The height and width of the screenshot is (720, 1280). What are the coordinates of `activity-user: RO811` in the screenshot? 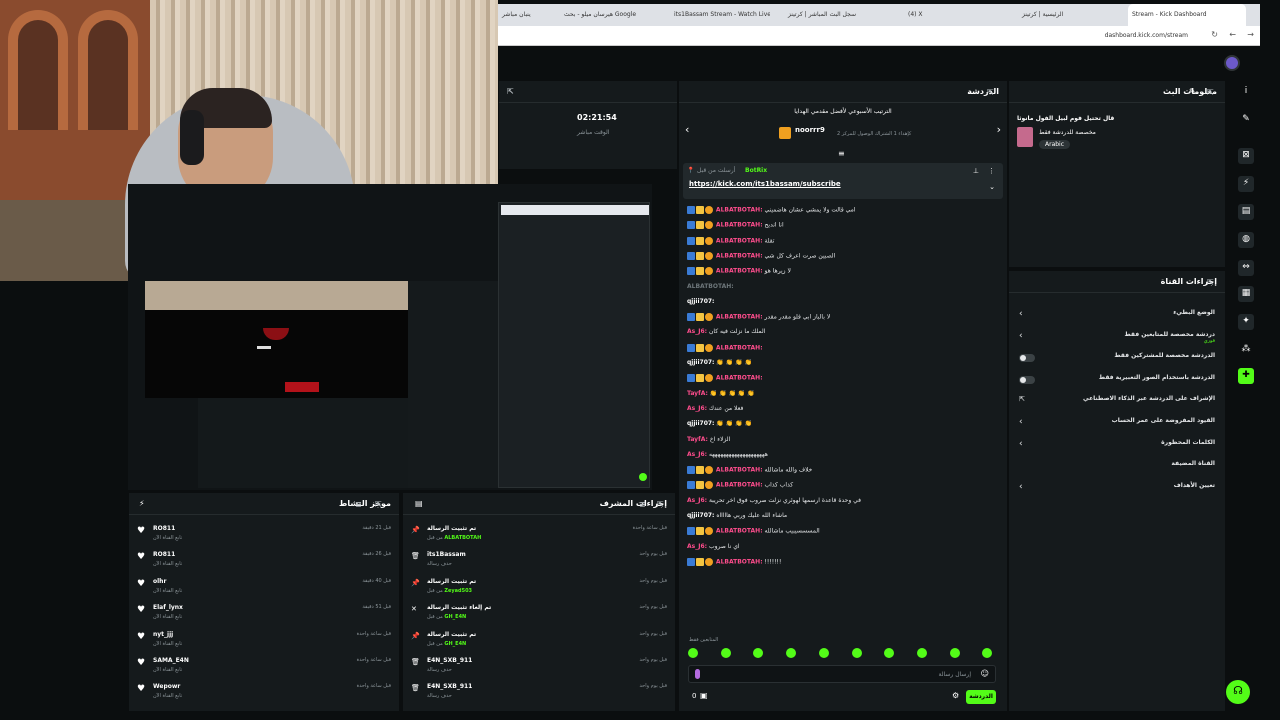 It's located at (164, 528).